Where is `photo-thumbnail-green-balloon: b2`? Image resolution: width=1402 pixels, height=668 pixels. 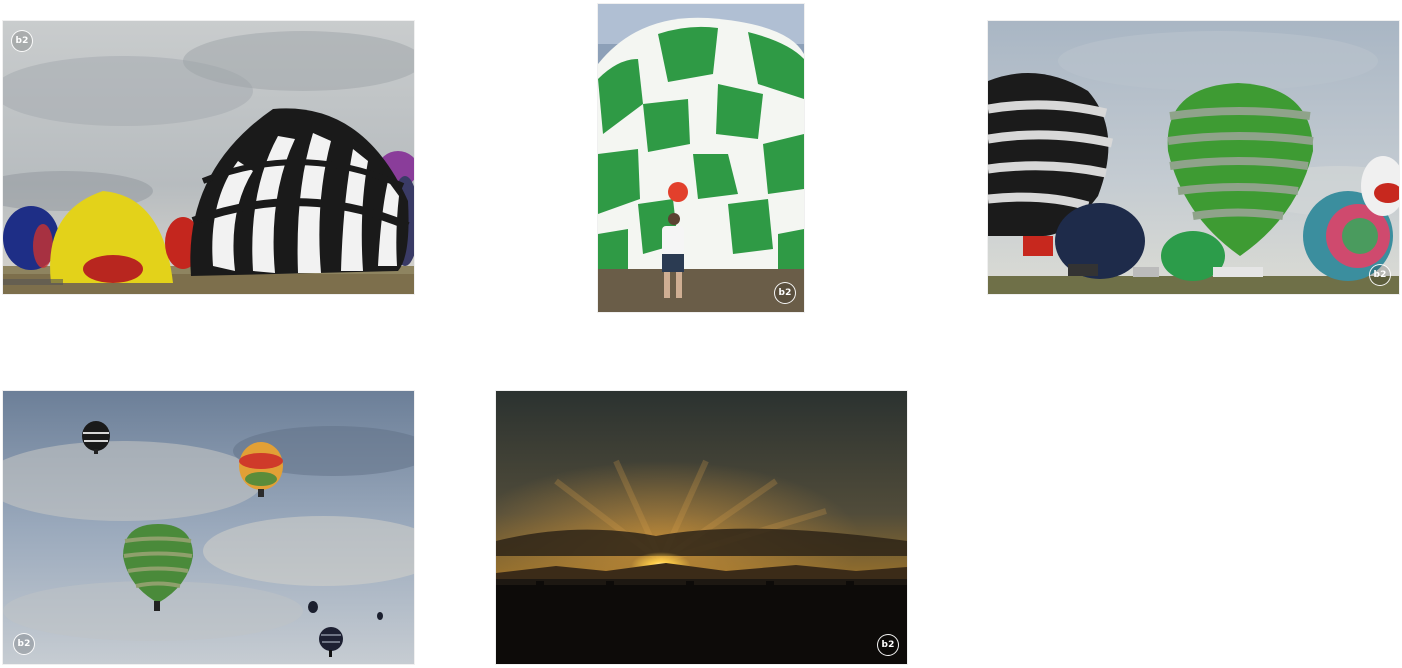
photo-thumbnail-green-balloon: b2 is located at coordinates (701, 158).